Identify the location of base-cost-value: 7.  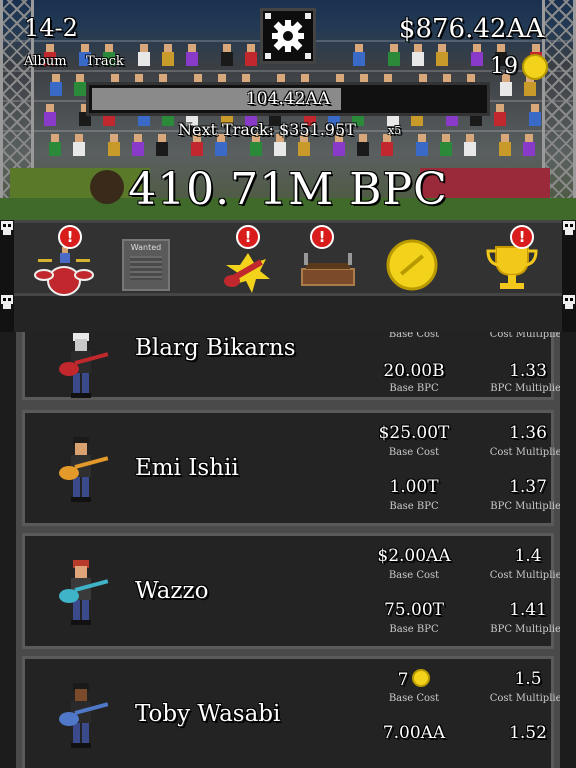
(414, 679).